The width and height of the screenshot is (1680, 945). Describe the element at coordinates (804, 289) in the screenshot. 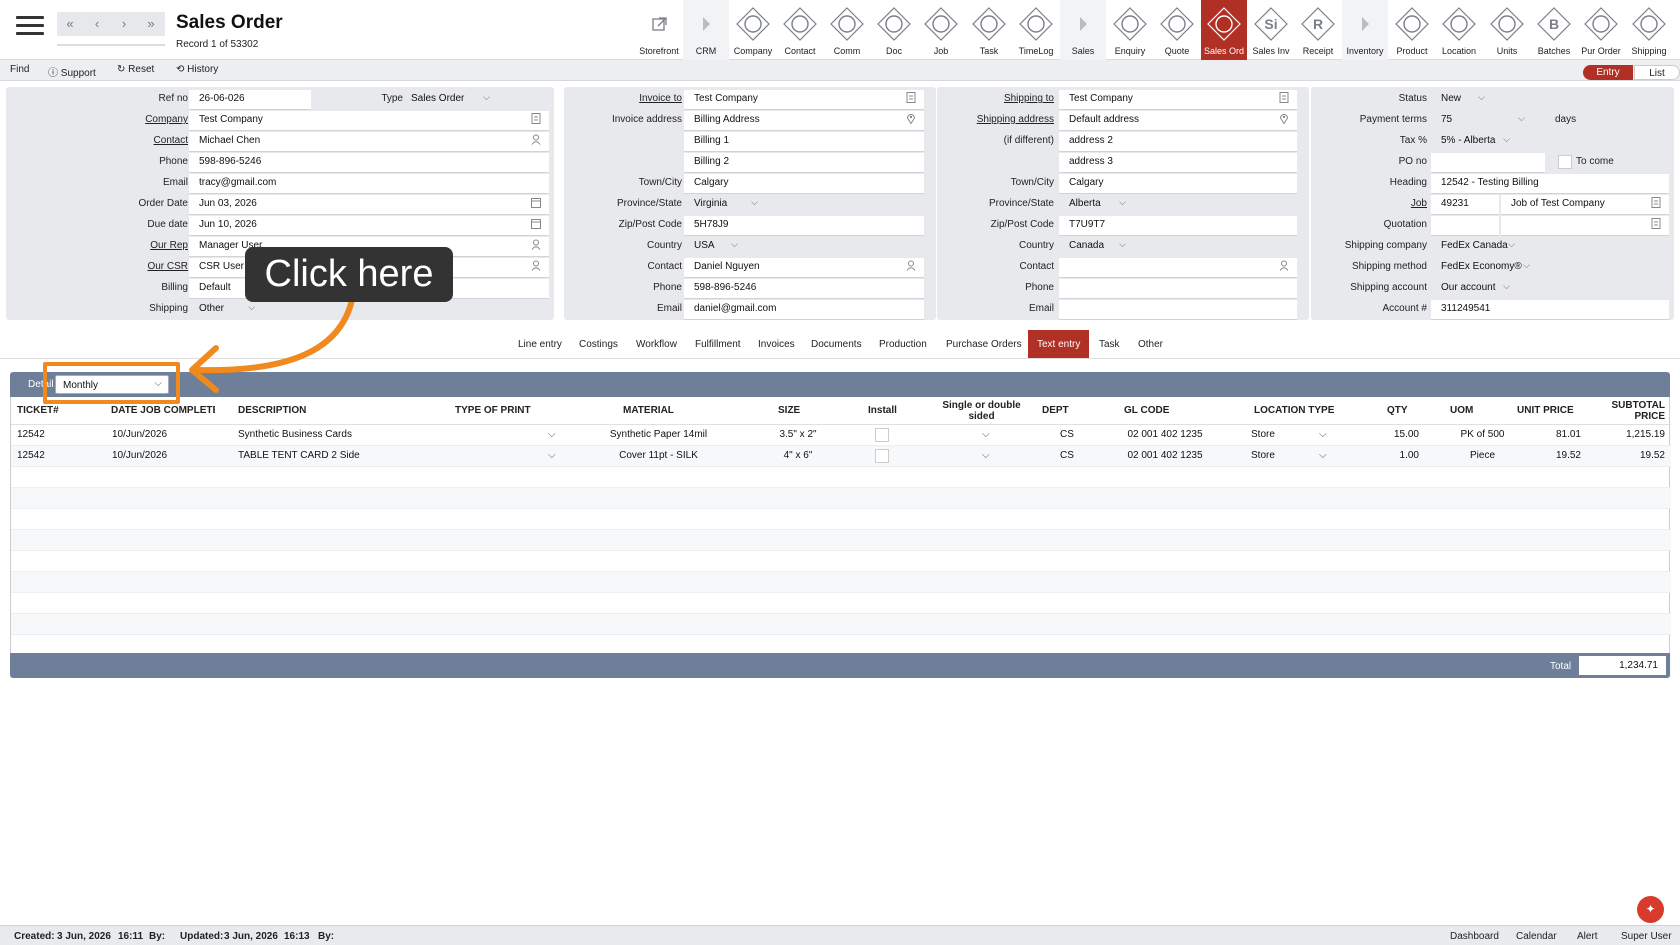

I see `invoice-phone-field: 598-896-5246` at that location.